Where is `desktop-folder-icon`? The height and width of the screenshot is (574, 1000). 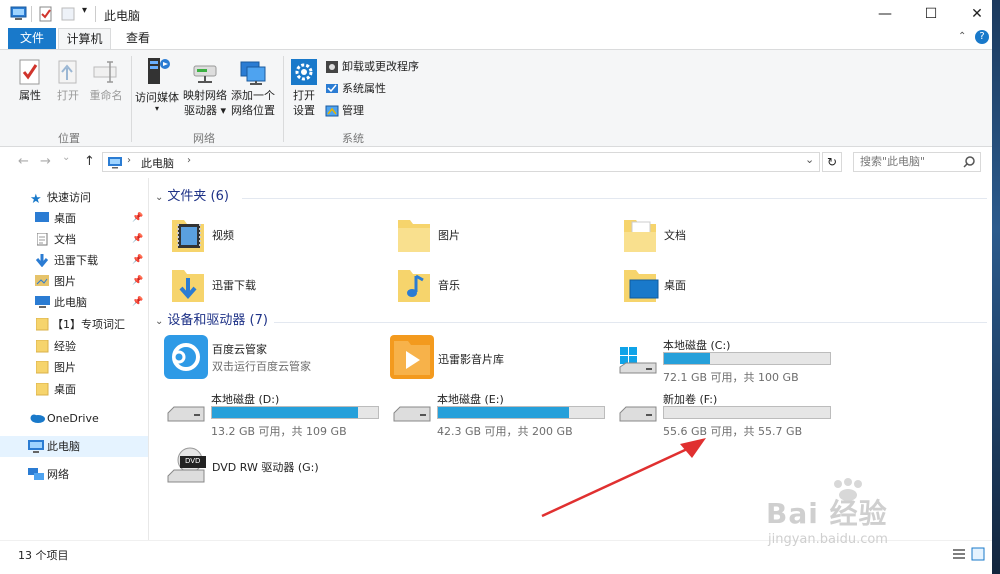
desktop-folder-icon is located at coordinates (641, 286).